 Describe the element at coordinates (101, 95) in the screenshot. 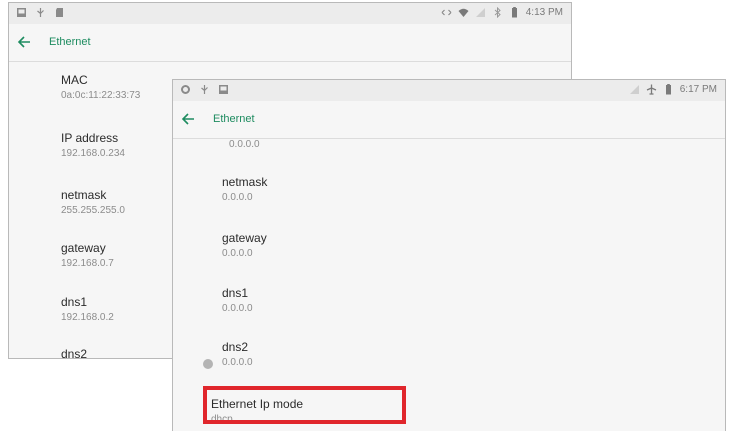

I see `item-value: 0a:0c:11:22:33:73` at that location.